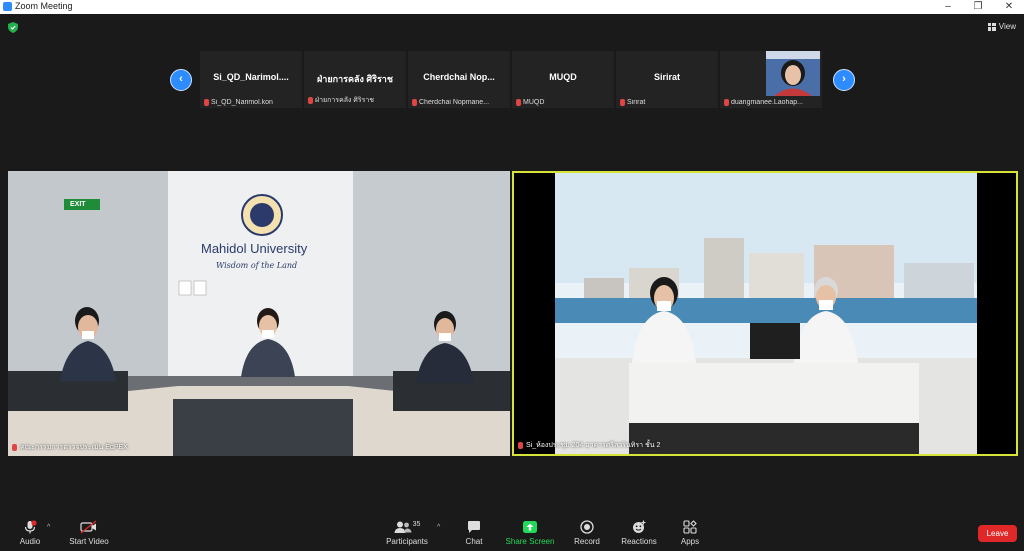  What do you see at coordinates (30, 541) in the screenshot?
I see `audio-label: Audio` at bounding box center [30, 541].